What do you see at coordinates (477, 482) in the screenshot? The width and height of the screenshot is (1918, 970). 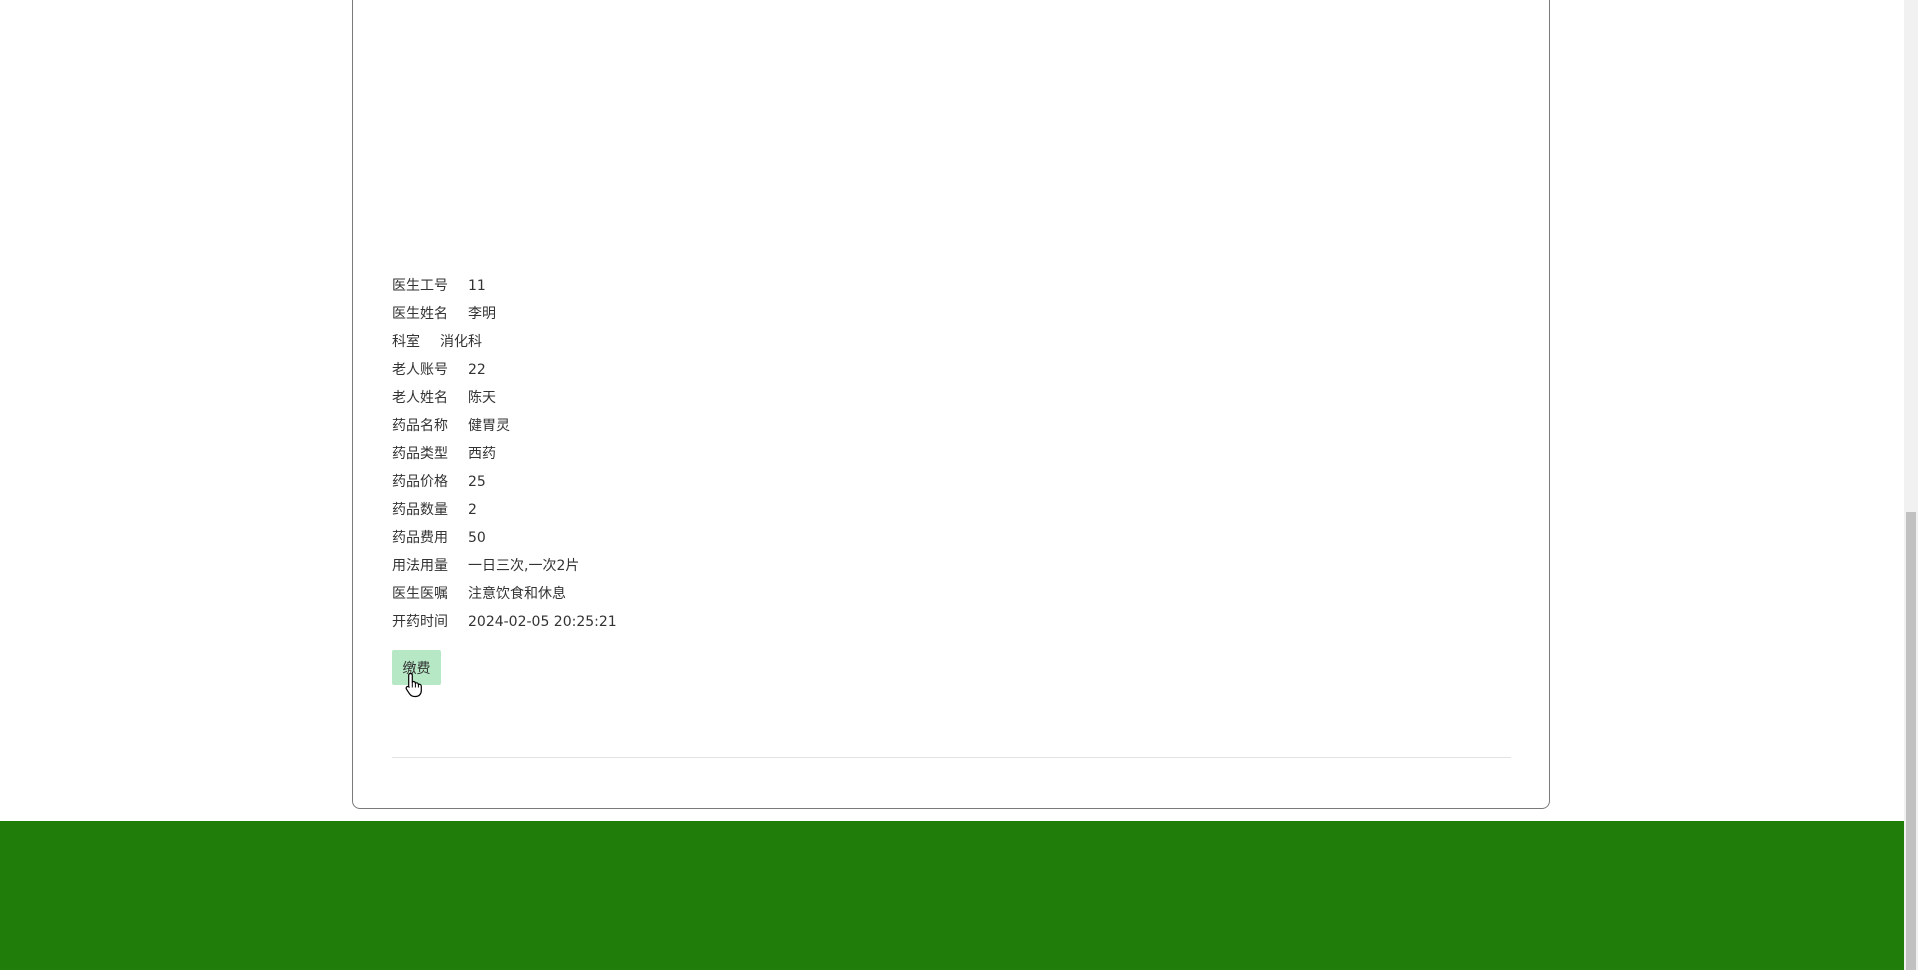 I see `detail-value: 25` at bounding box center [477, 482].